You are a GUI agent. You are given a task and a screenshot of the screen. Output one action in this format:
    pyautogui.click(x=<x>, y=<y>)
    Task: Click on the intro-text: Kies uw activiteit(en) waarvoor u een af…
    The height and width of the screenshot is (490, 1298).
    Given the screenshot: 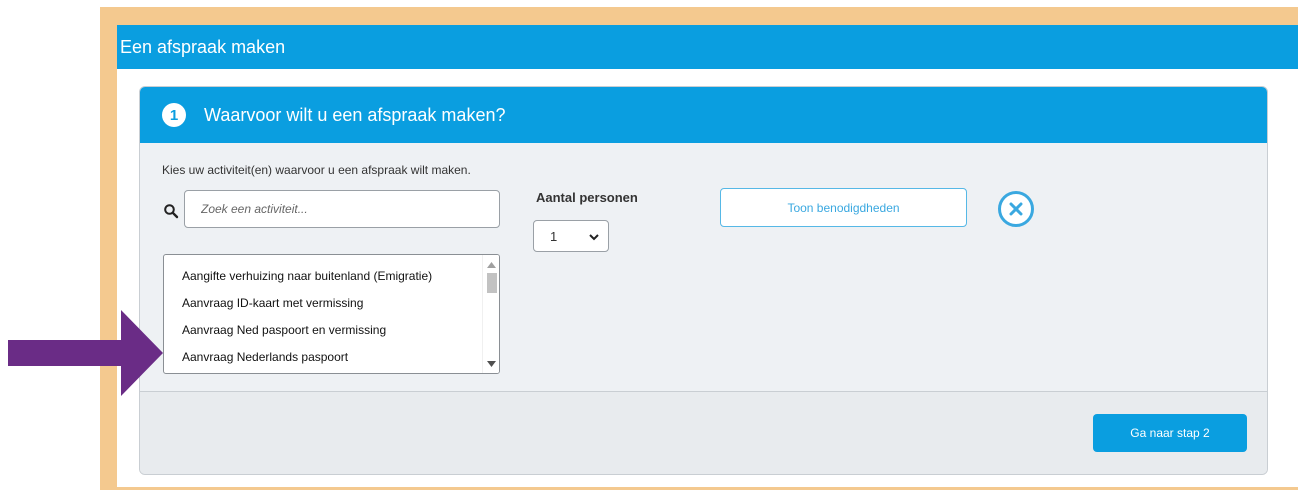 What is the action you would take?
    pyautogui.click(x=316, y=170)
    